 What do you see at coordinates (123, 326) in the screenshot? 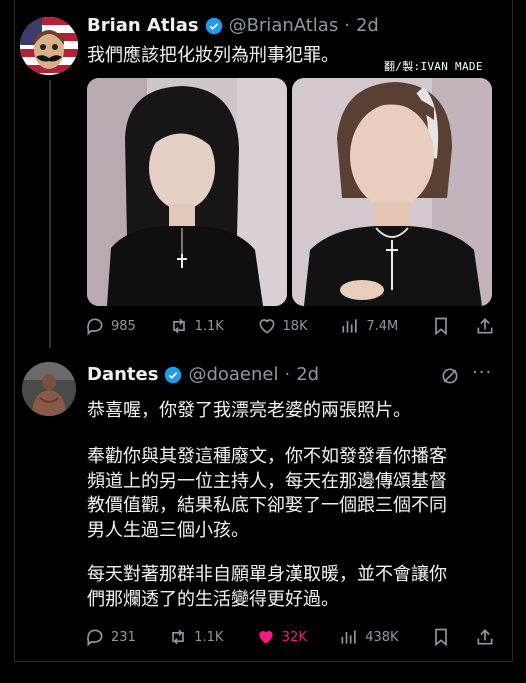
I see `reply-count: 985` at bounding box center [123, 326].